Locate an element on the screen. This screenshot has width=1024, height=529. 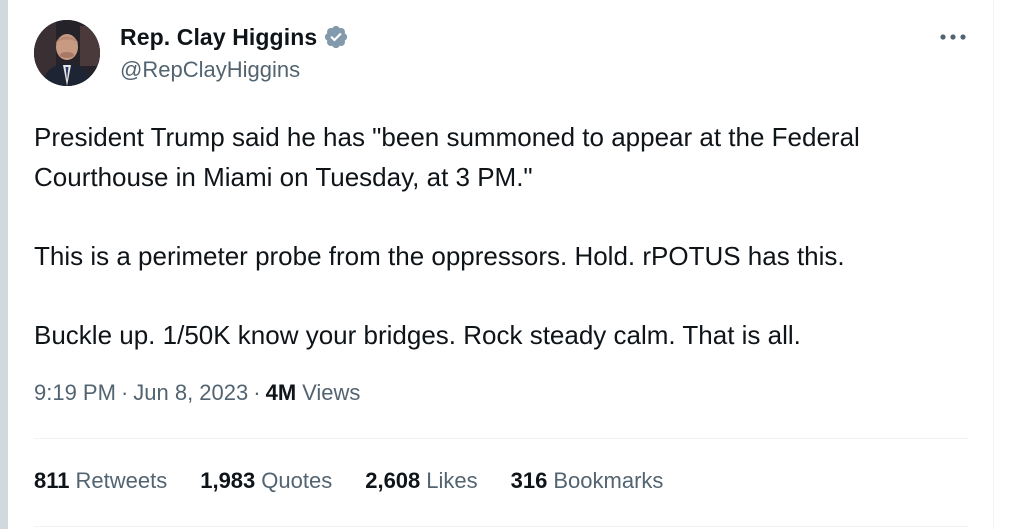
profile-photo is located at coordinates (67, 53).